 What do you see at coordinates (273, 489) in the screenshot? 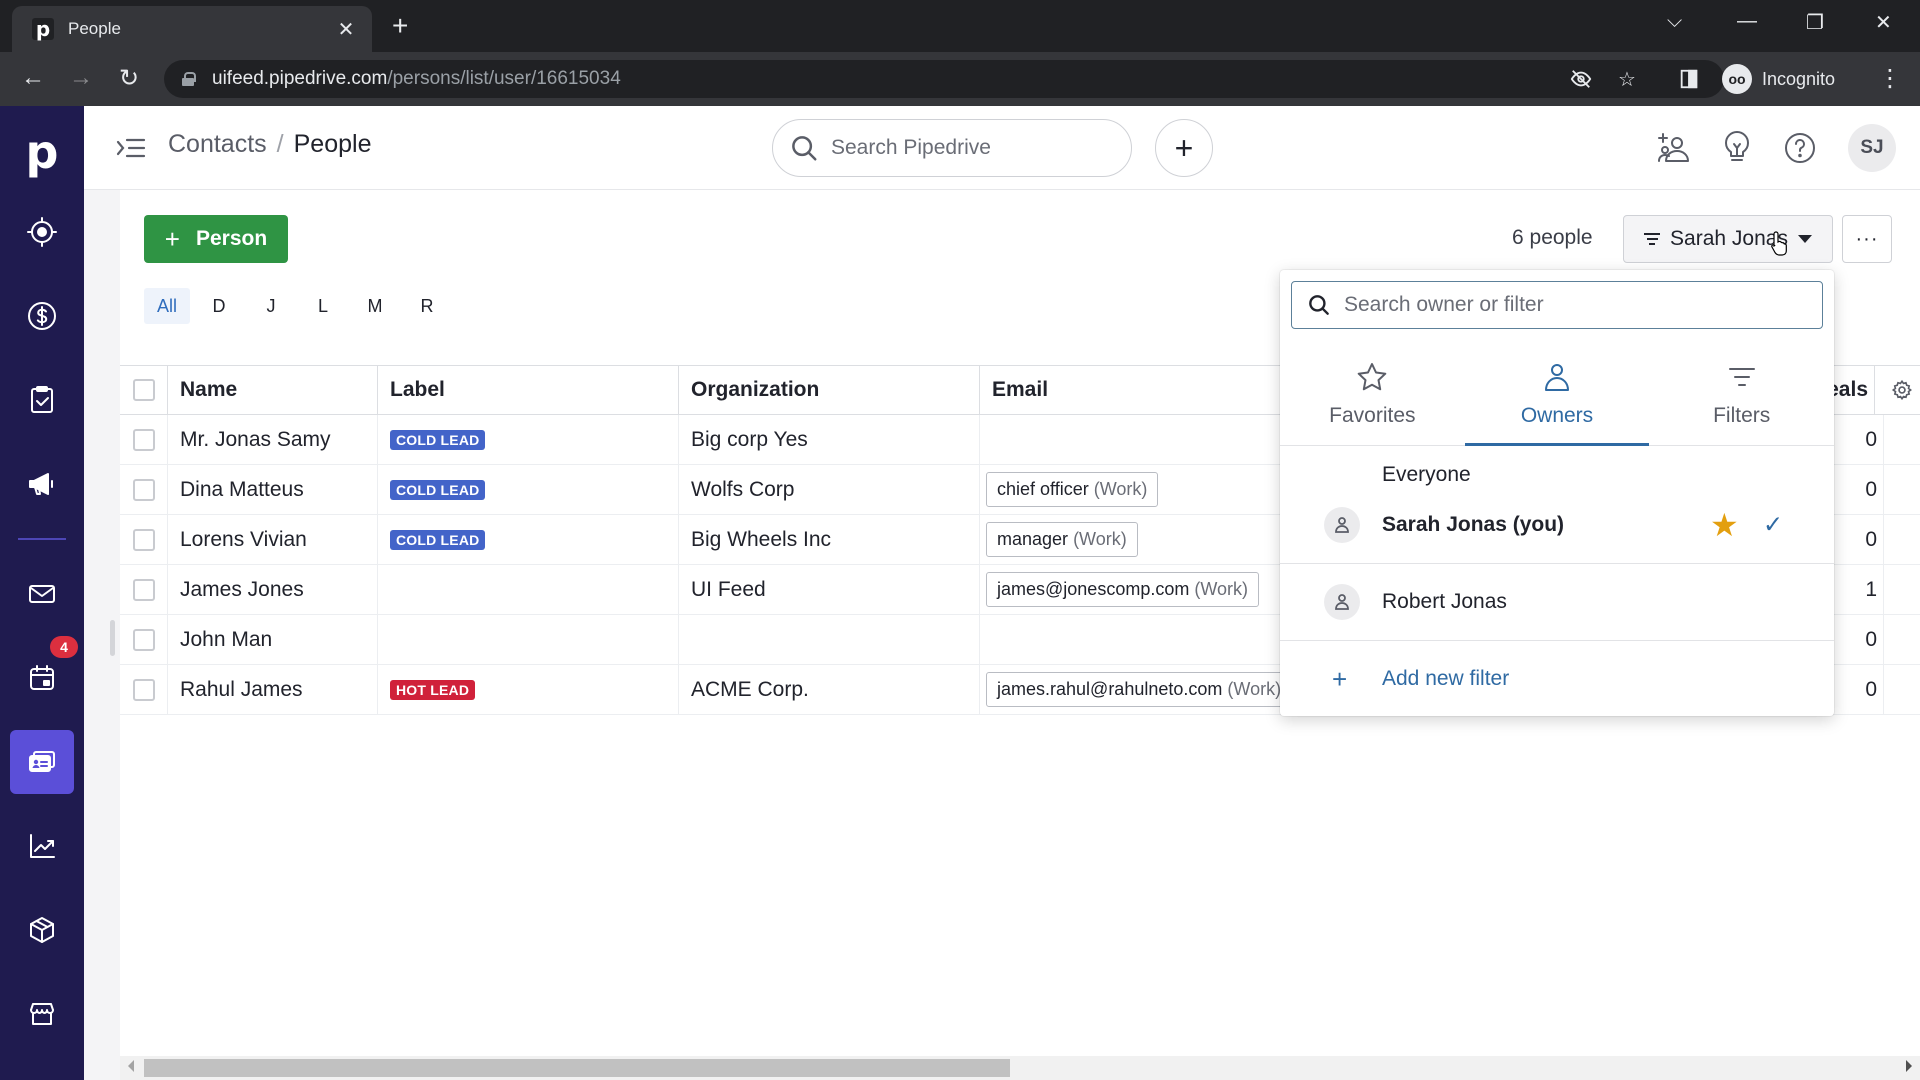
I see `person-name: Dina Matteus` at bounding box center [273, 489].